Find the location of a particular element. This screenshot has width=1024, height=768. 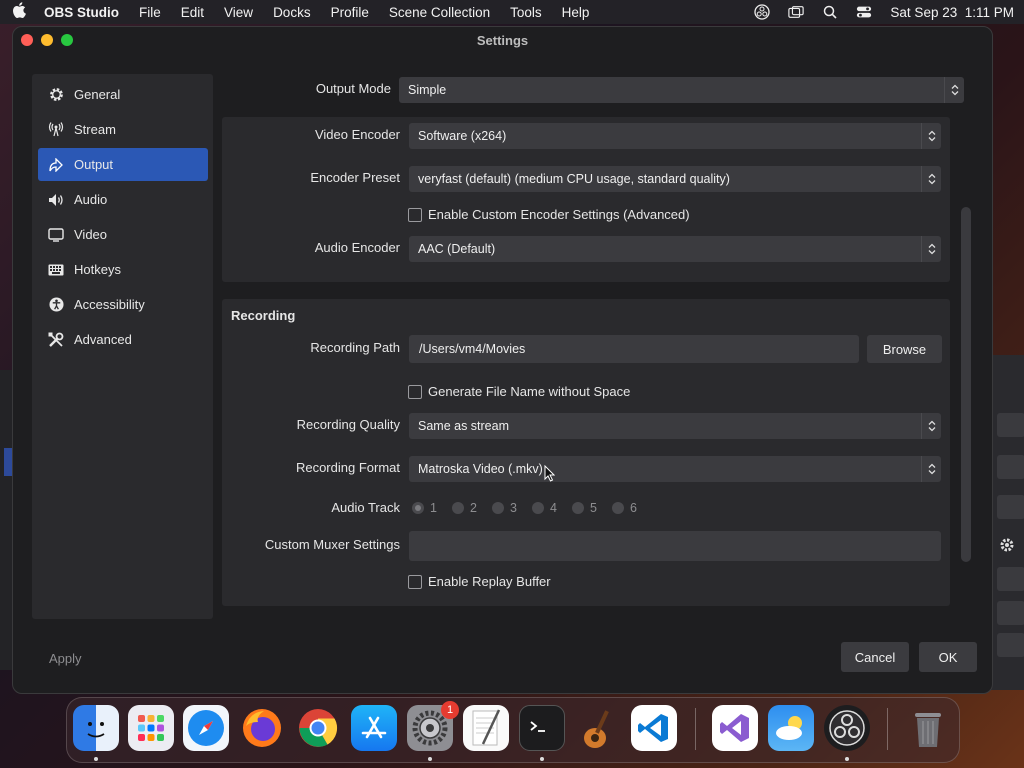

audio-track-number: 3 is located at coordinates (513, 508).